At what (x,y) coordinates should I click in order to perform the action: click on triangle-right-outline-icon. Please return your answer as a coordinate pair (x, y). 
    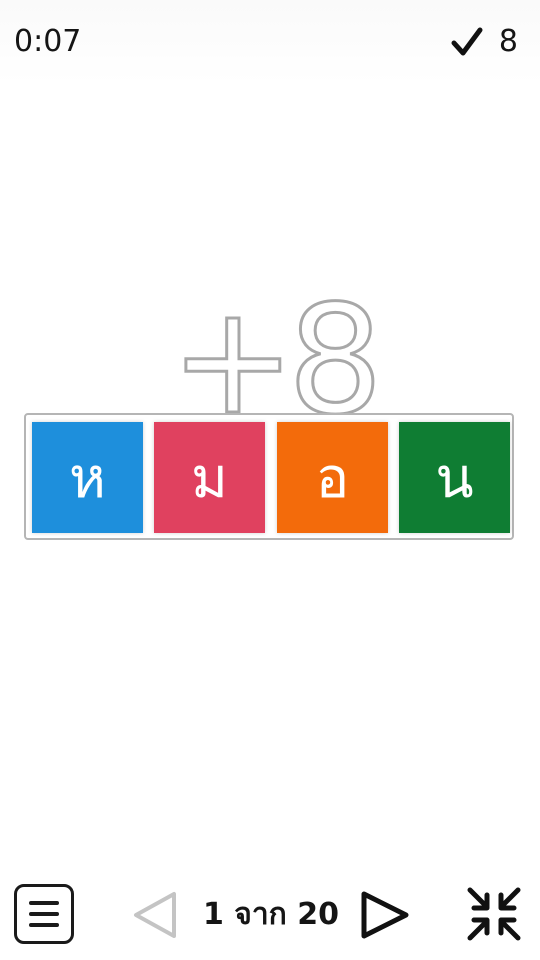
    Looking at the image, I should click on (385, 915).